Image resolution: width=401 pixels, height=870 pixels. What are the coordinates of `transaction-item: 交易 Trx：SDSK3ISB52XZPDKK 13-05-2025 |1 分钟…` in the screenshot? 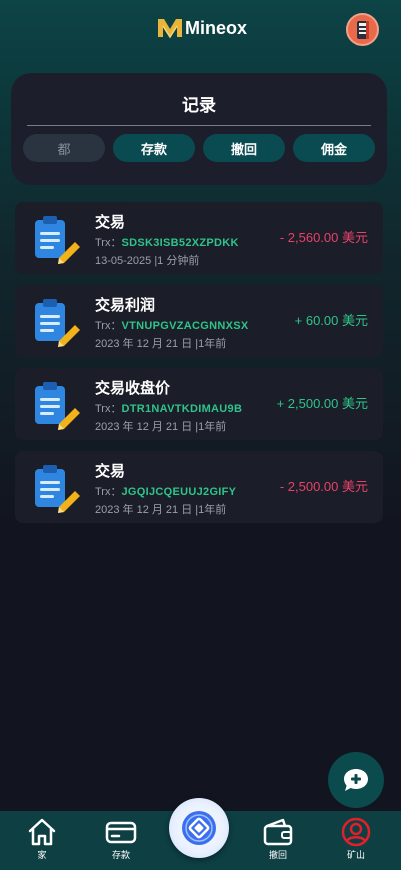 It's located at (199, 238).